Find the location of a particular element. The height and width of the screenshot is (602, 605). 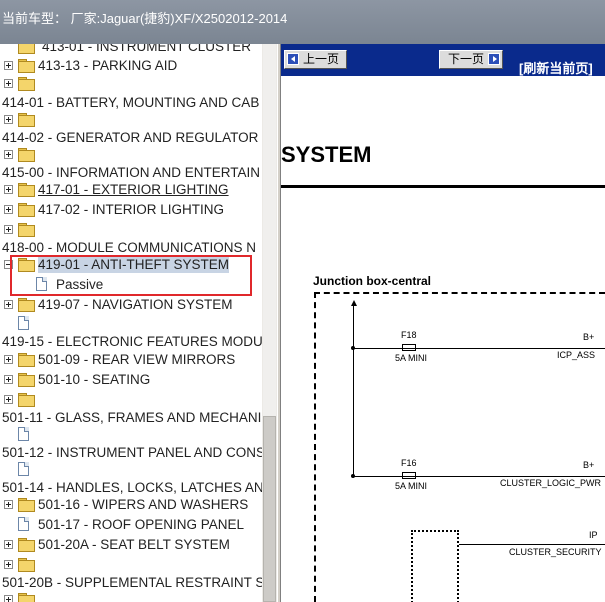

tree-node-label: 501-14 - HANDLES, LOCKS, LATCHES AND is located at coordinates (132, 487).